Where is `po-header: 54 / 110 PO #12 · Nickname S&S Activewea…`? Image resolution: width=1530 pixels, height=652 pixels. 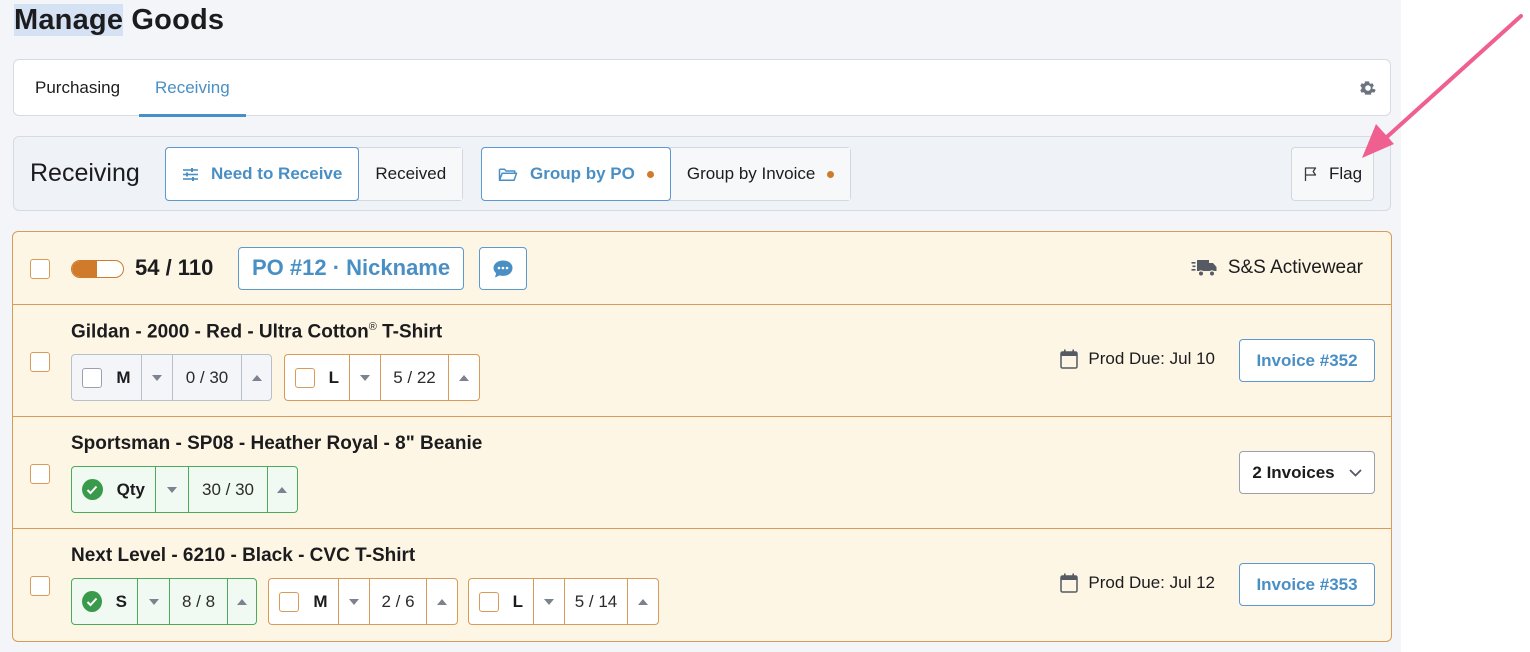 po-header: 54 / 110 PO #12 · Nickname S&S Activewea… is located at coordinates (702, 268).